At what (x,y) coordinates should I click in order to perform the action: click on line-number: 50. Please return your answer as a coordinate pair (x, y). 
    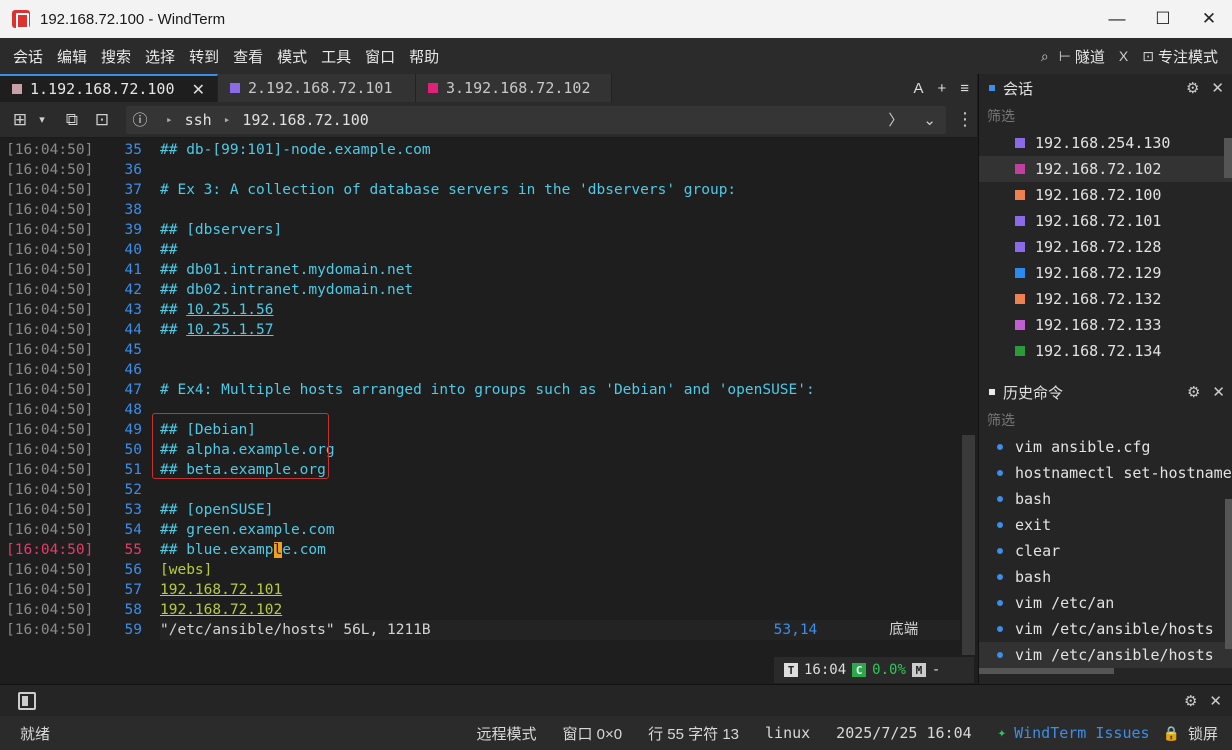
    Looking at the image, I should click on (133, 450).